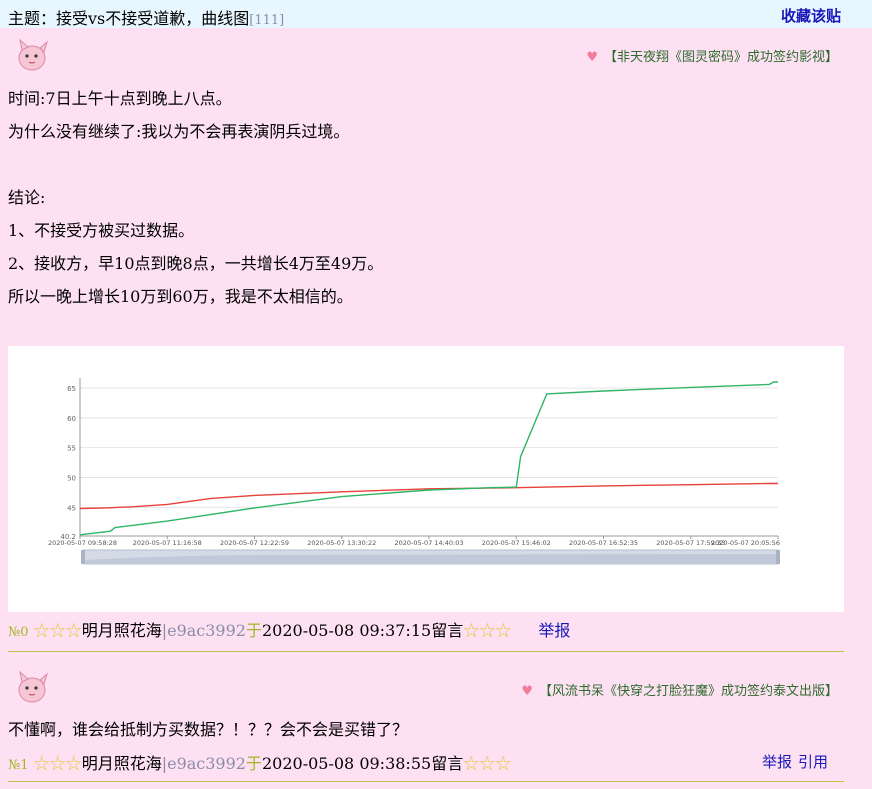 The height and width of the screenshot is (789, 872). I want to click on y-tick-label: 65, so click(71, 389).